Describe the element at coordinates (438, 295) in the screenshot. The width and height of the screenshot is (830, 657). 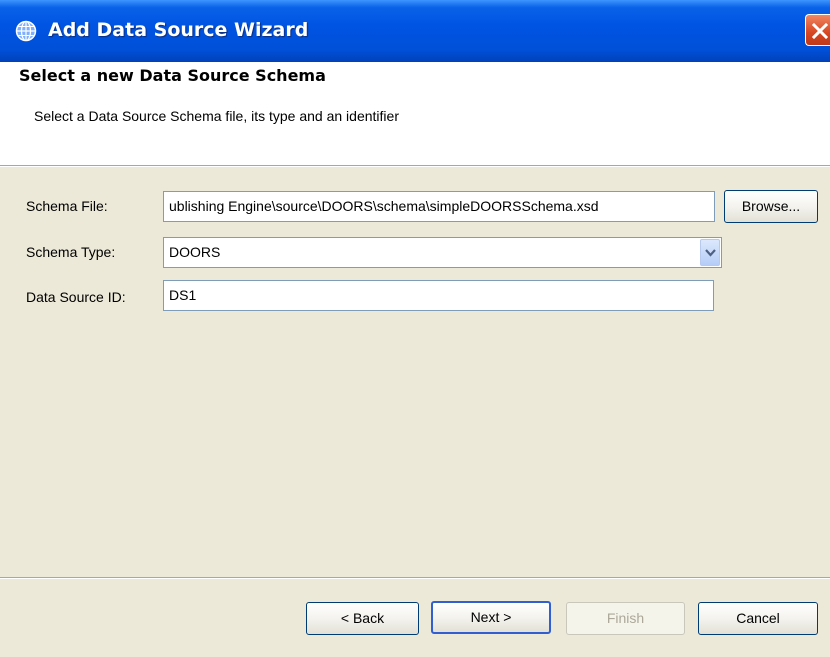
I see `data-source-id-input: DS1` at that location.